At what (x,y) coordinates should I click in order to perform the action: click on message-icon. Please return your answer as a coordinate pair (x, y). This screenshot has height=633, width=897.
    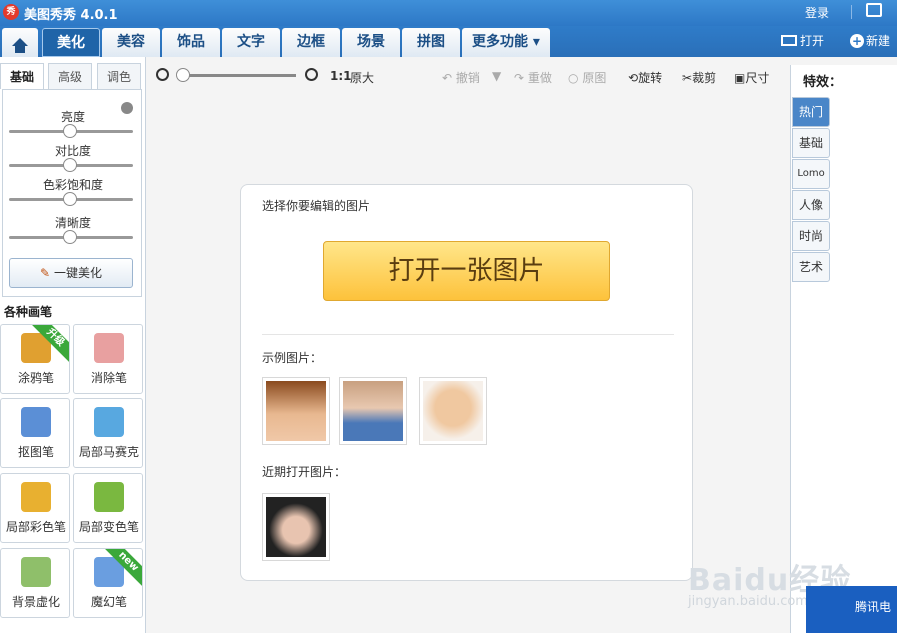
    Looking at the image, I should click on (874, 10).